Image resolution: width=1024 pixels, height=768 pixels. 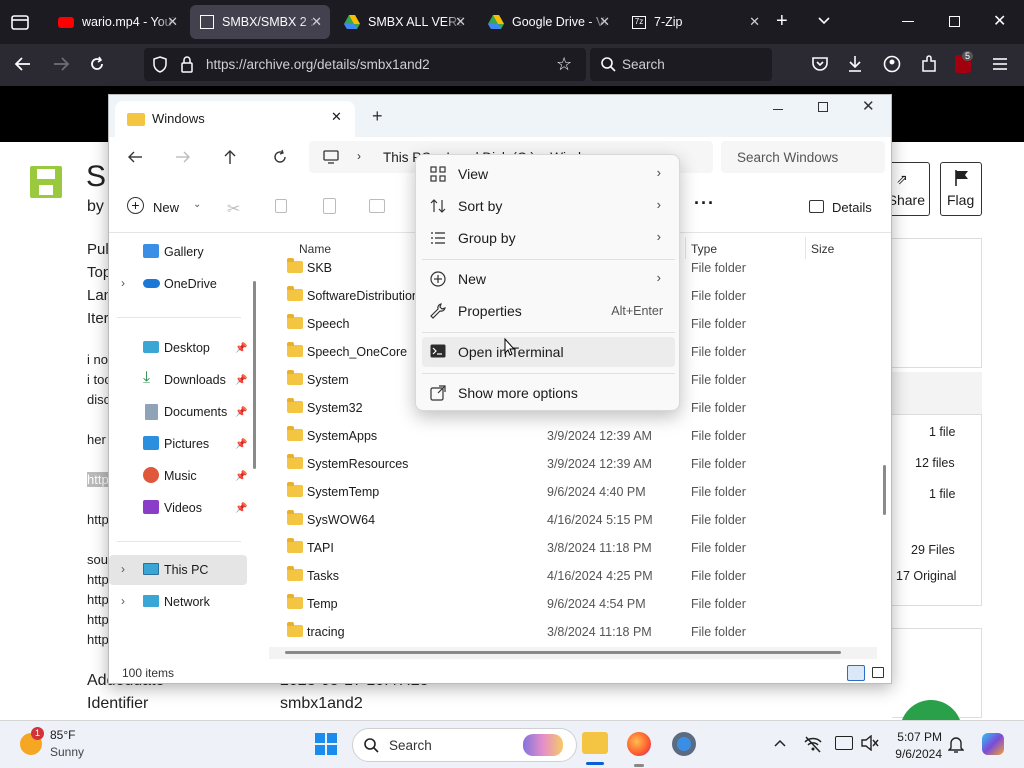 I want to click on menu-item-new: New ›, so click(x=548, y=279).